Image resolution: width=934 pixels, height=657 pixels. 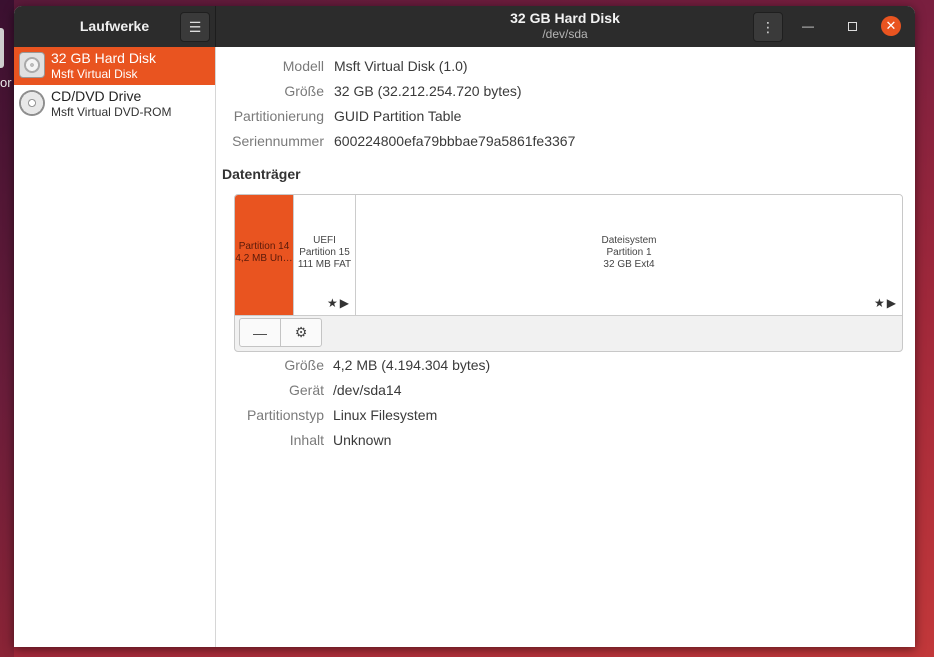 I want to click on minus-icon: —, so click(x=260, y=332).